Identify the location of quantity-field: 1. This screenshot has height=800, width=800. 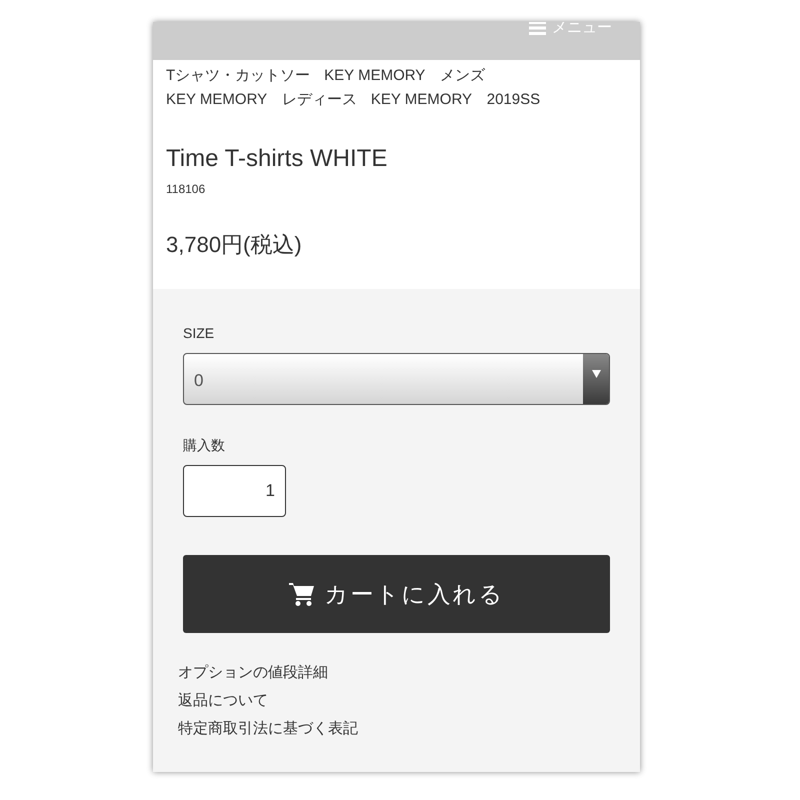
(234, 490).